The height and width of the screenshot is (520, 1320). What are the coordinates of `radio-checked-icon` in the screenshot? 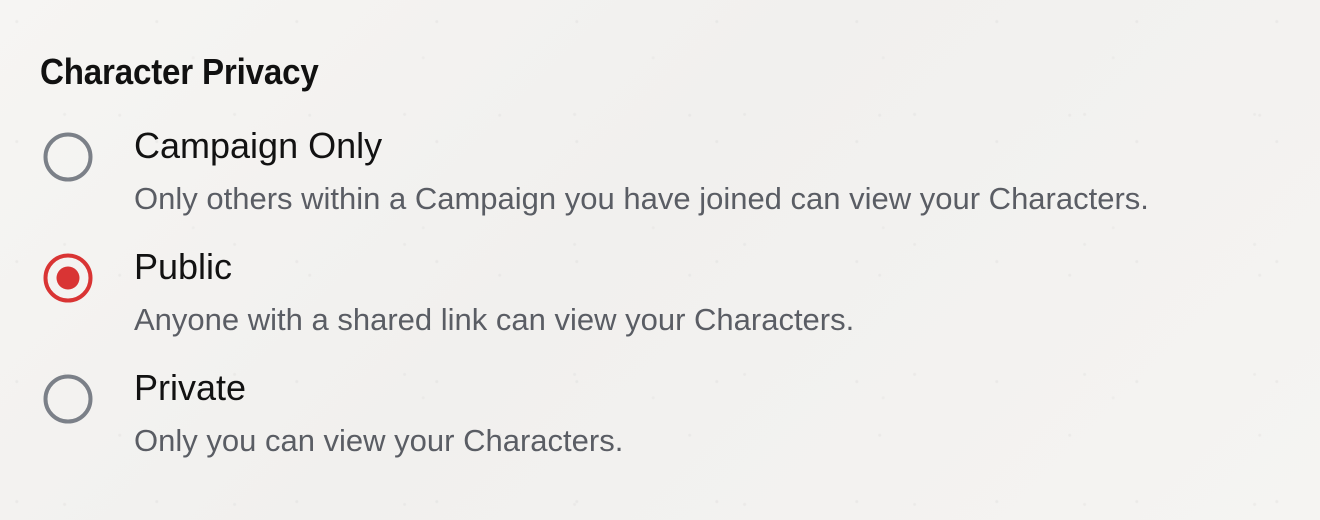 It's located at (68, 278).